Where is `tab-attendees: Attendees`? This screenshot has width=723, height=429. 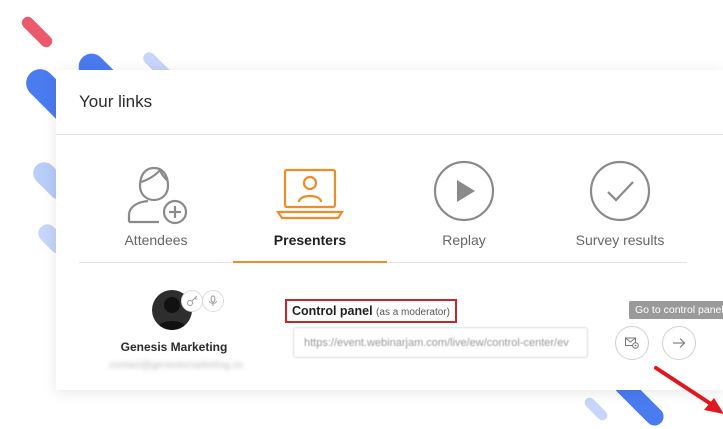
tab-attendees: Attendees is located at coordinates (156, 211).